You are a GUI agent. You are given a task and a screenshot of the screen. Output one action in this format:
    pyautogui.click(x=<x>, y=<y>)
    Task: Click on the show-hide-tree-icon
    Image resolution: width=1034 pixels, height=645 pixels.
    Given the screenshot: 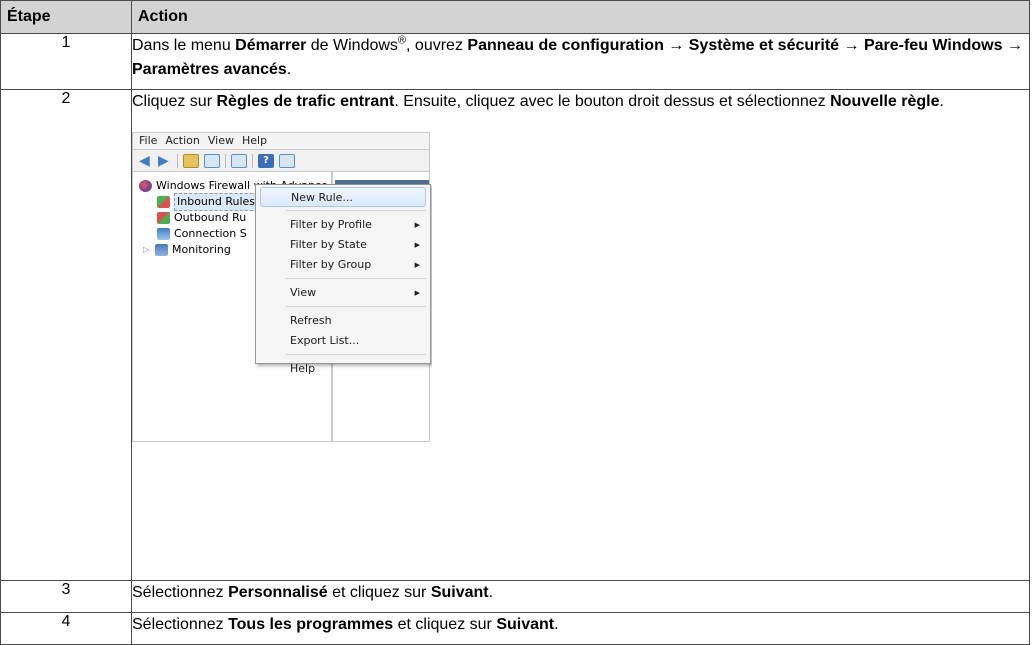 What is the action you would take?
    pyautogui.click(x=212, y=160)
    